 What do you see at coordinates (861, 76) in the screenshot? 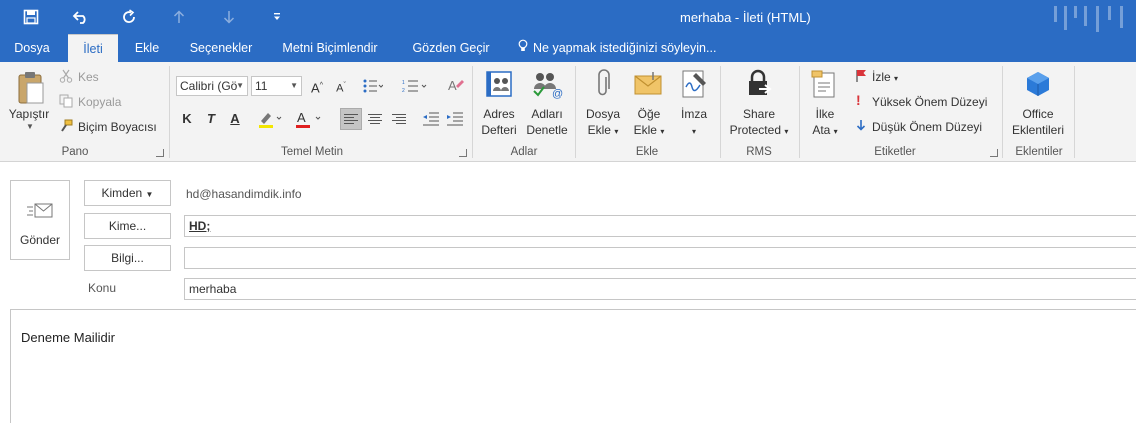
I see `flag-icon` at bounding box center [861, 76].